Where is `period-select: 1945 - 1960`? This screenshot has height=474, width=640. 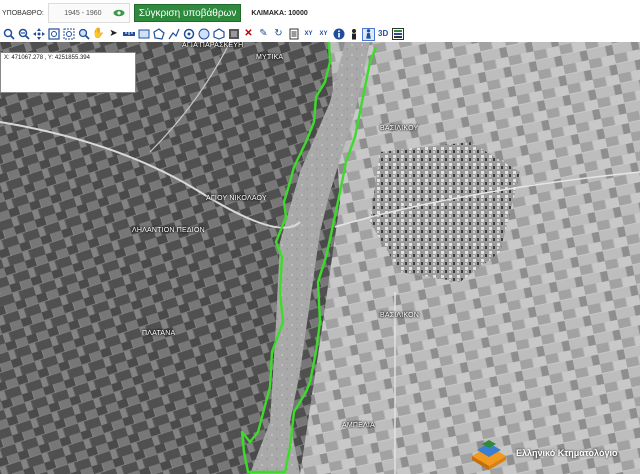
period-select: 1945 - 1960 is located at coordinates (88, 13).